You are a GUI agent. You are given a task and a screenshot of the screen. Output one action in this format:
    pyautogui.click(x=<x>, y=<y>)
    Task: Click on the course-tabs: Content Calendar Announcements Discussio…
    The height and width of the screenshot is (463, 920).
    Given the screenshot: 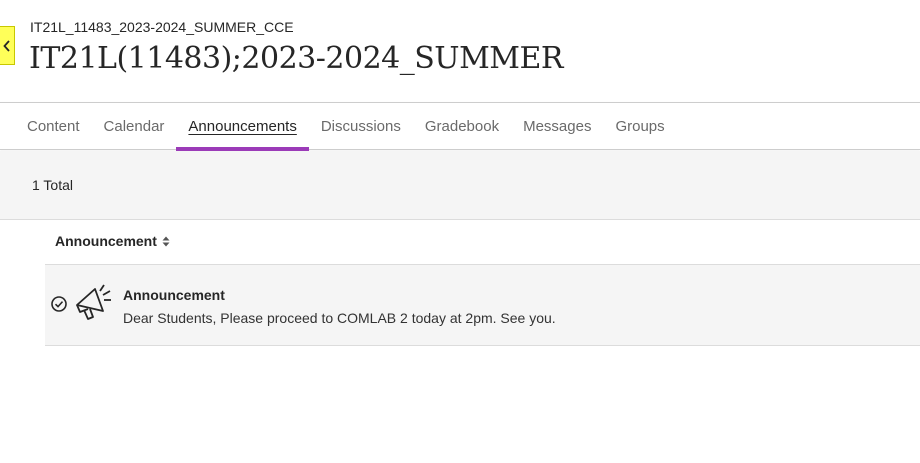 What is the action you would take?
    pyautogui.click(x=460, y=126)
    